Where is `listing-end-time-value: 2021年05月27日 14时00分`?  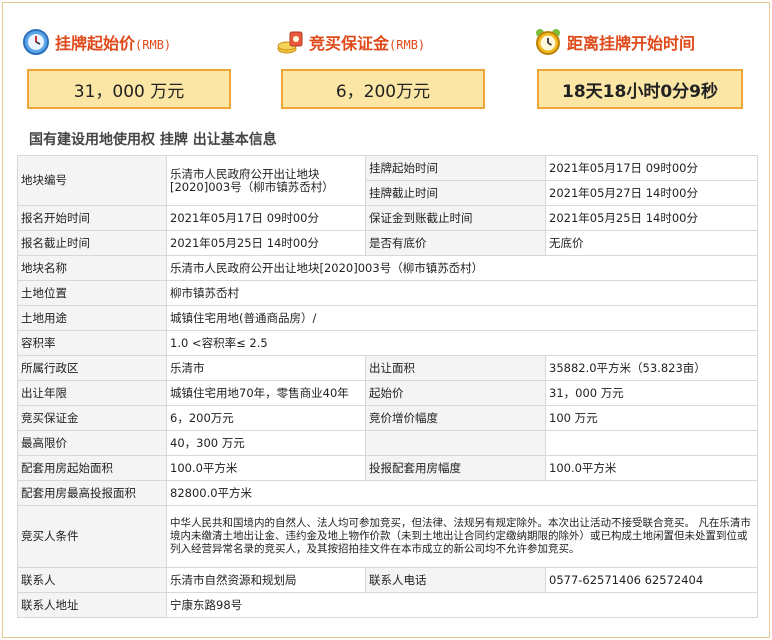
listing-end-time-value: 2021年05月27日 14时00分 is located at coordinates (651, 193).